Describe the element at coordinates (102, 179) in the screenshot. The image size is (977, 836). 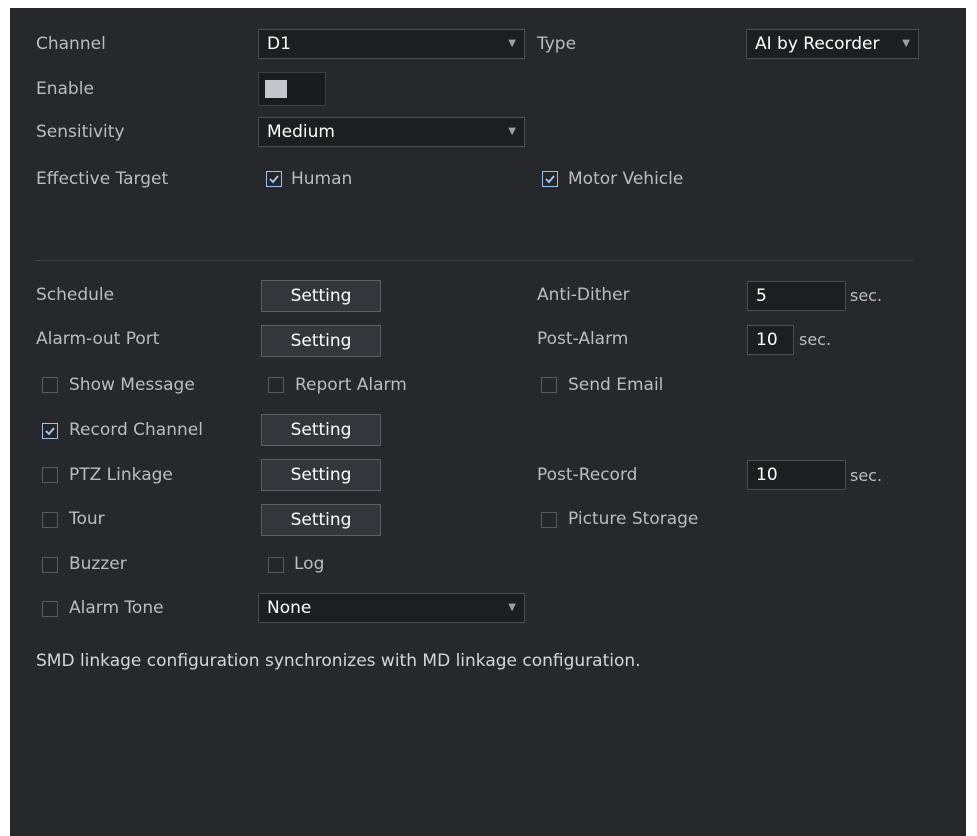
I see `effective-target-label: Effective Target` at that location.